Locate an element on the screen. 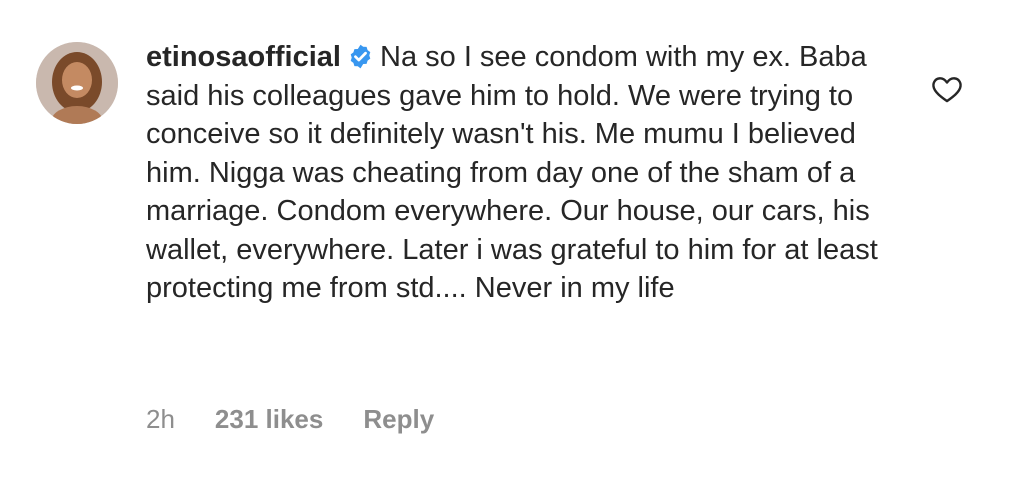 The width and height of the screenshot is (1024, 500). avatar-image is located at coordinates (77, 83).